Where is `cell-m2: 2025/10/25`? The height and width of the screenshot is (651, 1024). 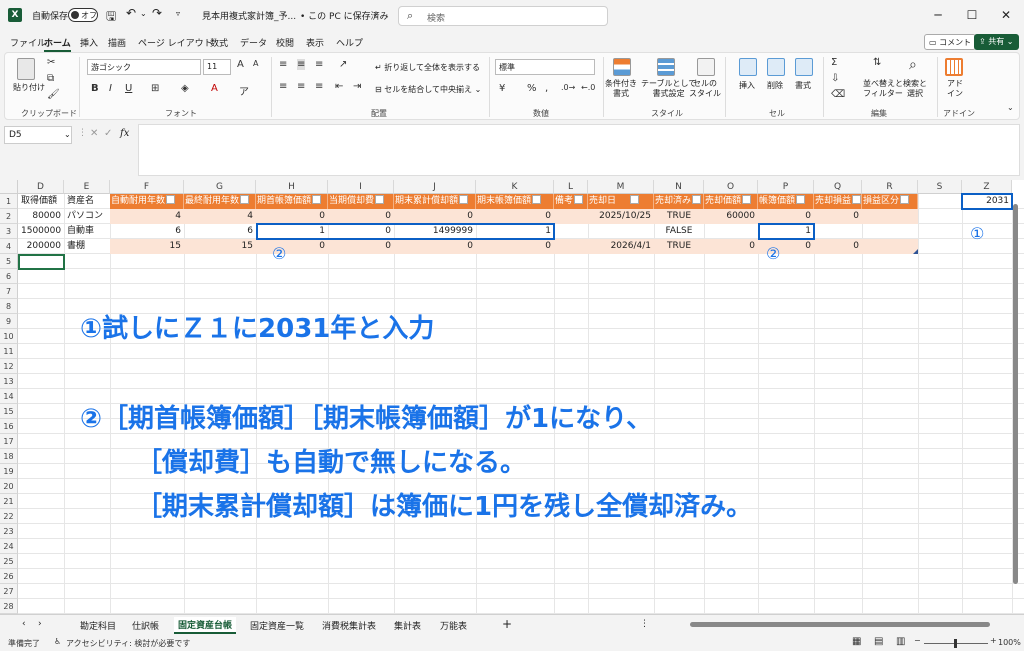 cell-m2: 2025/10/25 is located at coordinates (621, 216).